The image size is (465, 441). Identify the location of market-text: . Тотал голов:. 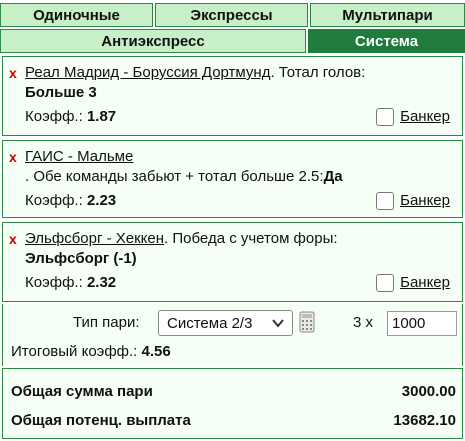
(318, 72).